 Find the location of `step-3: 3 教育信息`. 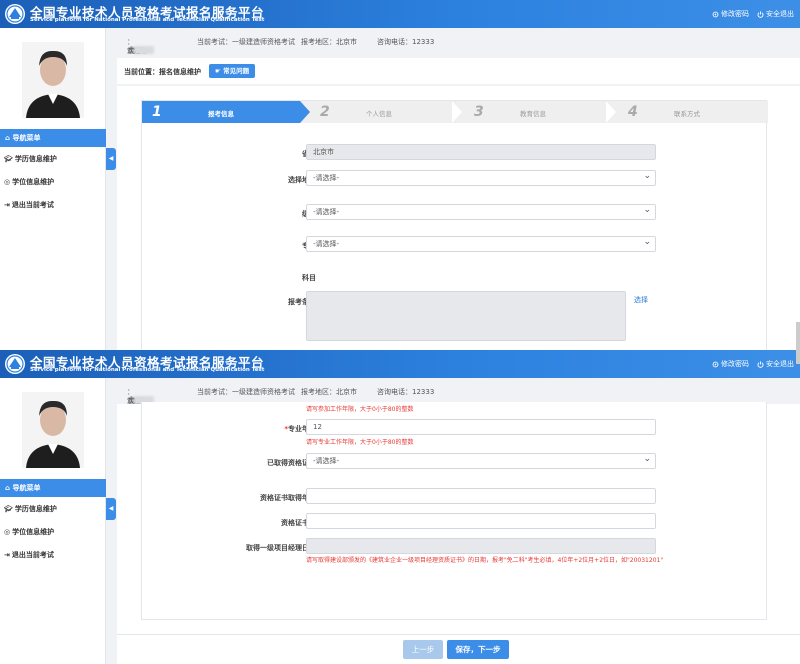

step-3: 3 教育信息 is located at coordinates (539, 112).